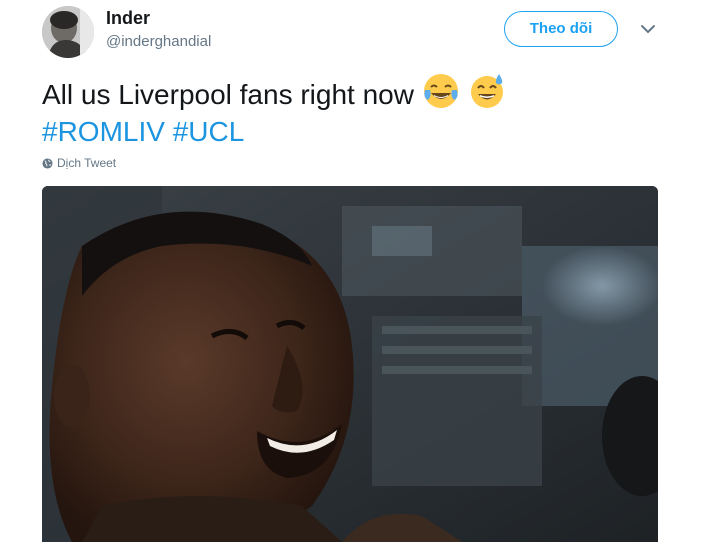  What do you see at coordinates (158, 41) in the screenshot?
I see `user-handle: @inderghandial` at bounding box center [158, 41].